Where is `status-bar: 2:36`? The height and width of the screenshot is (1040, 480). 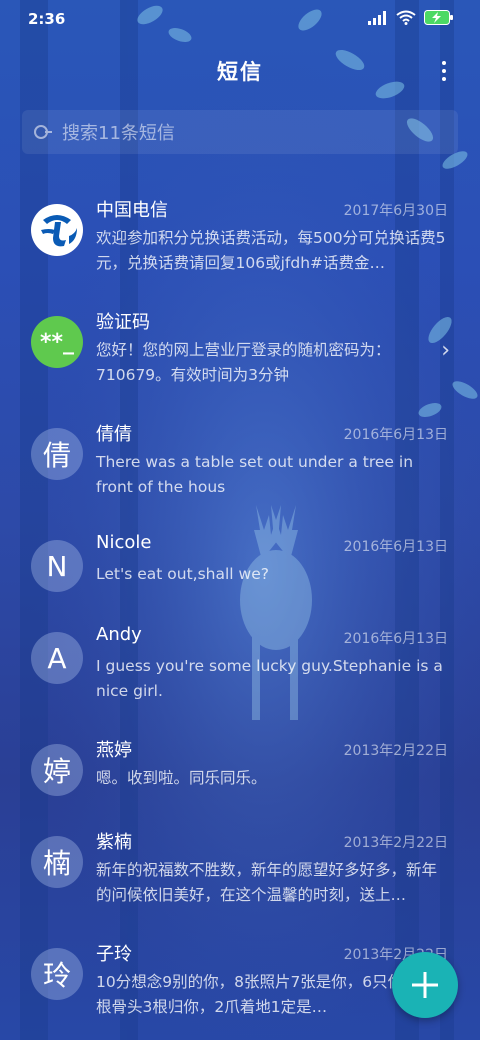
status-bar: 2:36 is located at coordinates (240, 20).